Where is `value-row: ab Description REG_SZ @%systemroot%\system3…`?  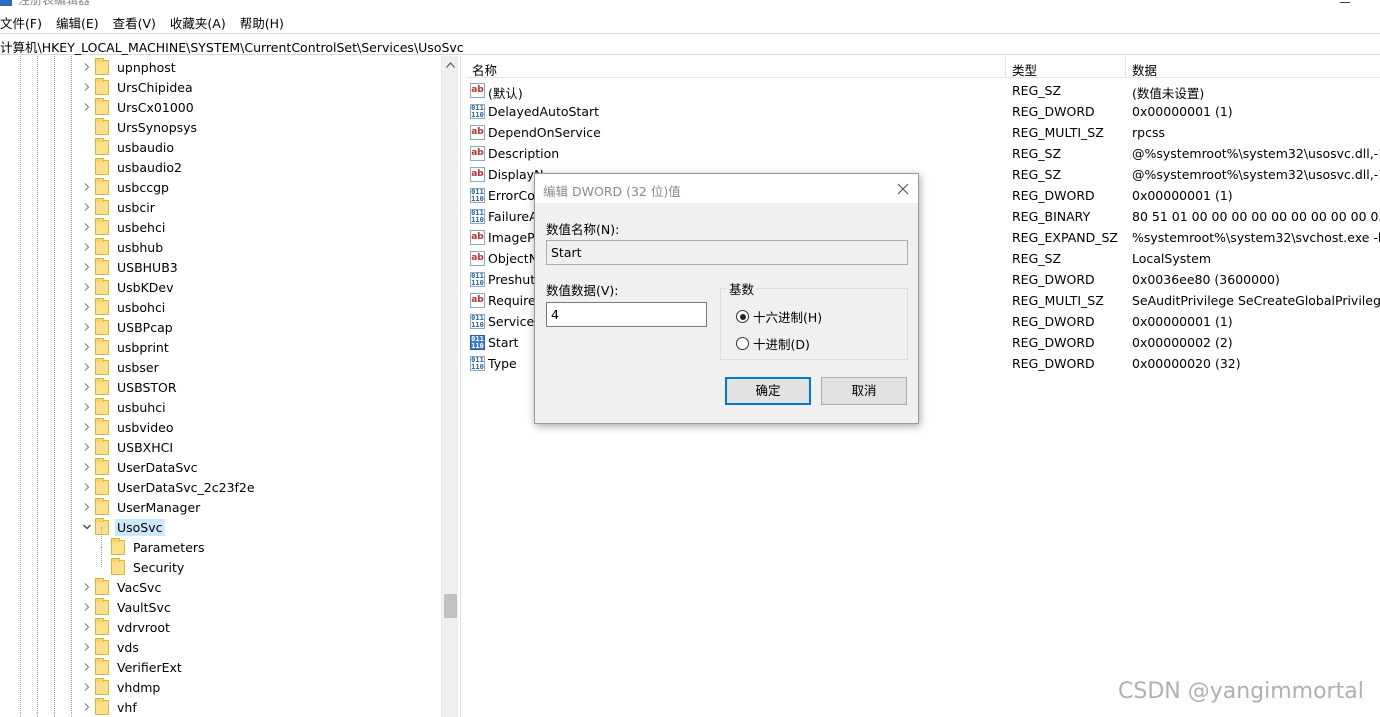
value-row: ab Description REG_SZ @%systemroot%\system3… is located at coordinates (923, 153).